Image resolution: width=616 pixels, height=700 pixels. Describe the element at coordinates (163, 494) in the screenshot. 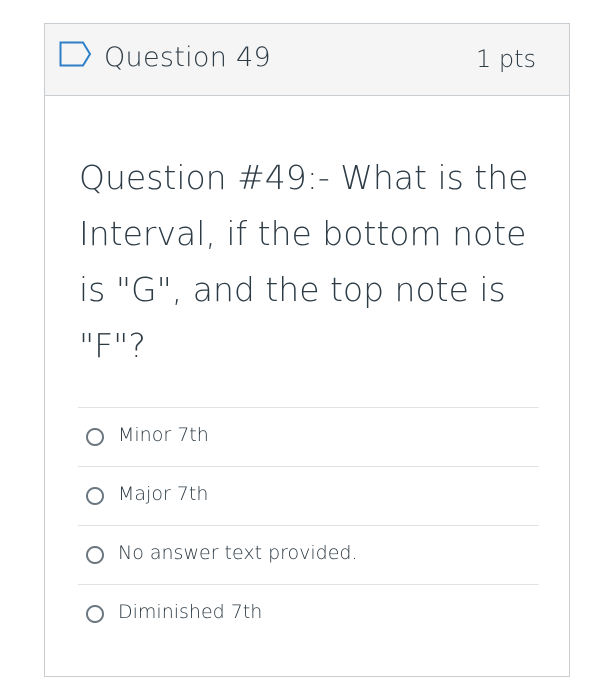

I see `answer-label: Major 7th` at that location.